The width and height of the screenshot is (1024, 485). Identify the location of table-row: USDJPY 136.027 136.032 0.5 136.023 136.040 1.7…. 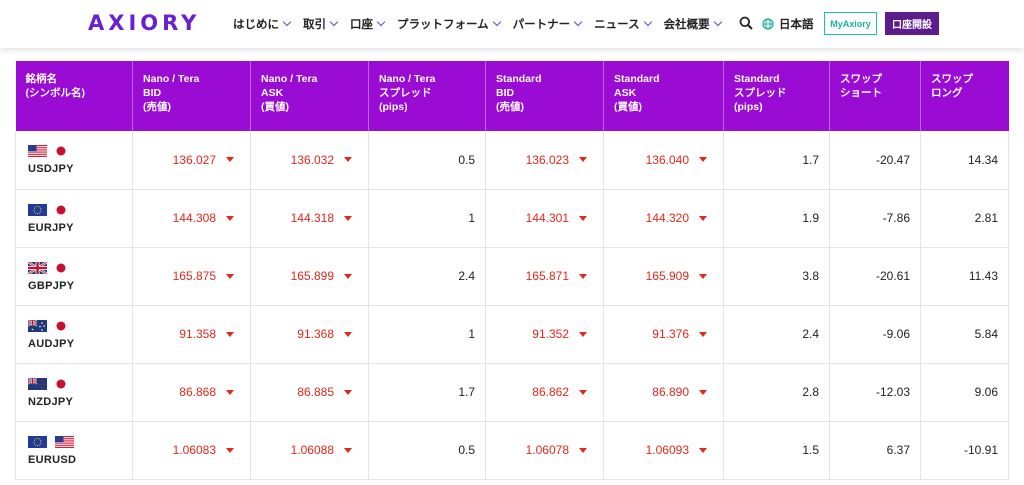
(512, 160).